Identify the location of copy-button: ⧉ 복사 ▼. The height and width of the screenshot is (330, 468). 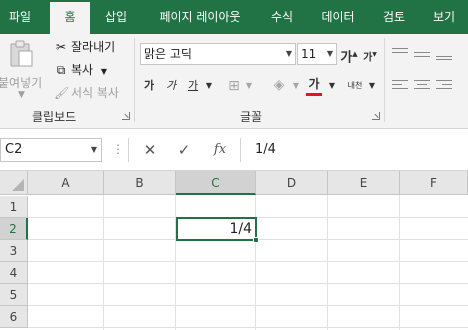
(80, 70).